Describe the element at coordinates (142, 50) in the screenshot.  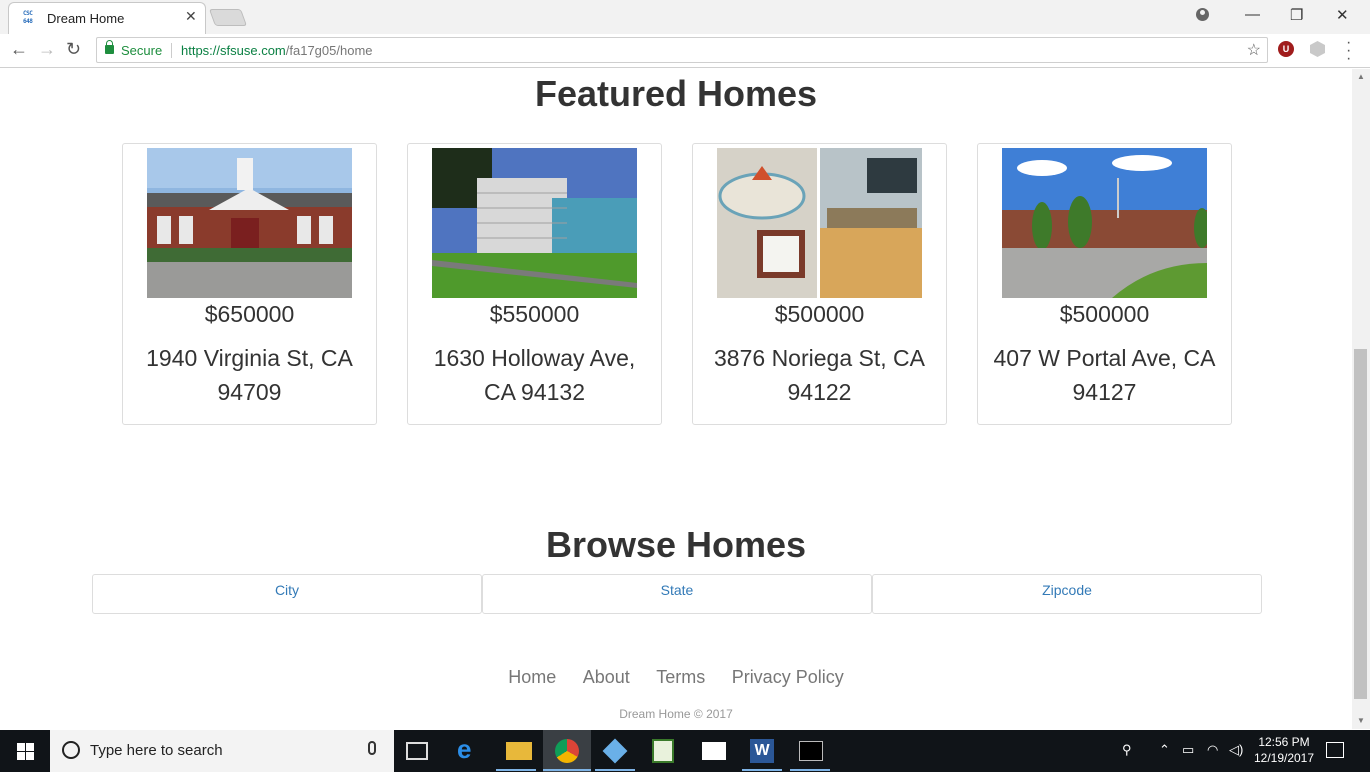
I see `secure-label: Secure` at that location.